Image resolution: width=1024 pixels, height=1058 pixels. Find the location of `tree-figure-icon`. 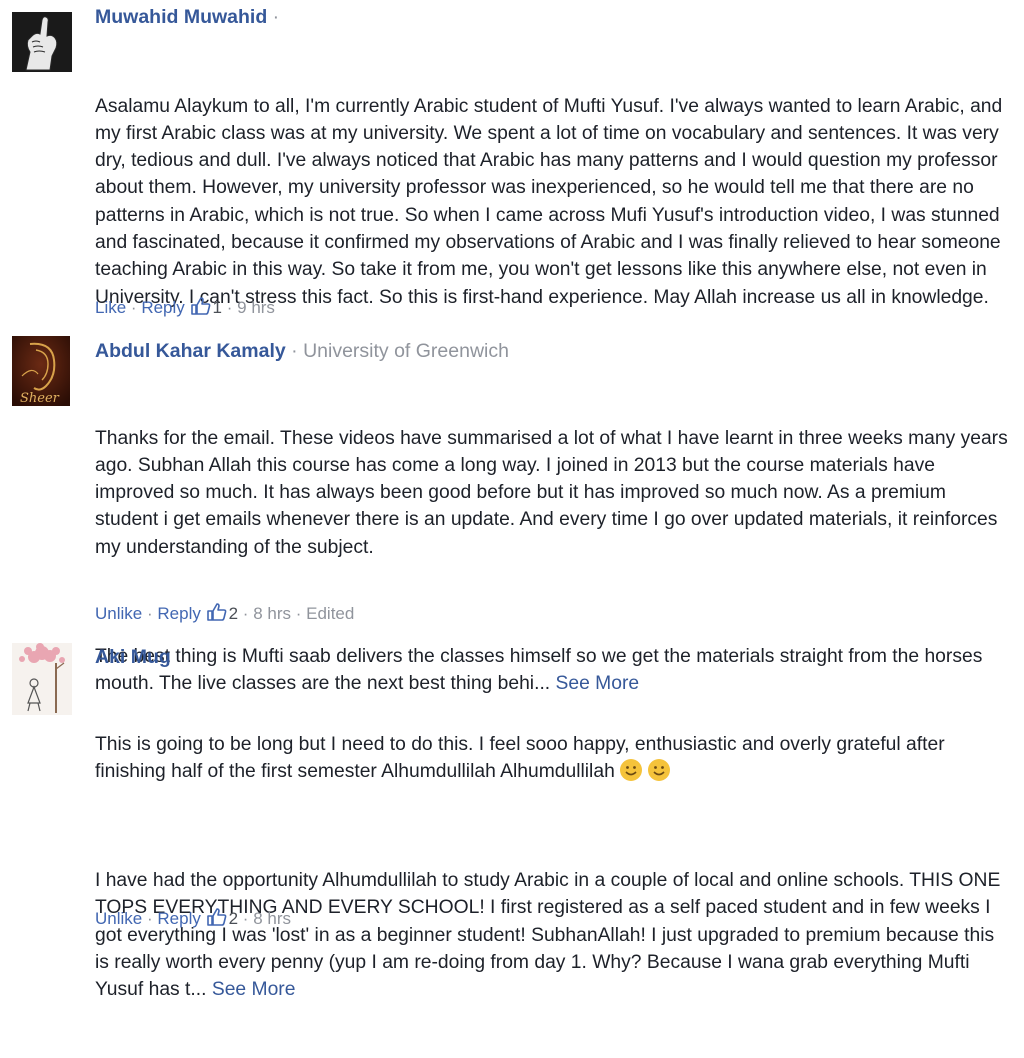

tree-figure-icon is located at coordinates (42, 679).